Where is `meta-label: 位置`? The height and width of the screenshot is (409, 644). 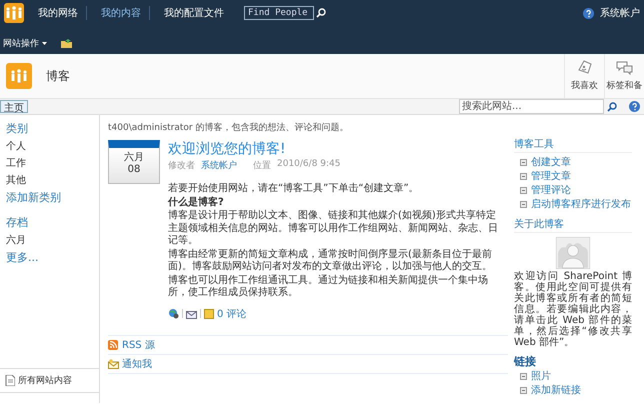 meta-label: 位置 is located at coordinates (262, 166).